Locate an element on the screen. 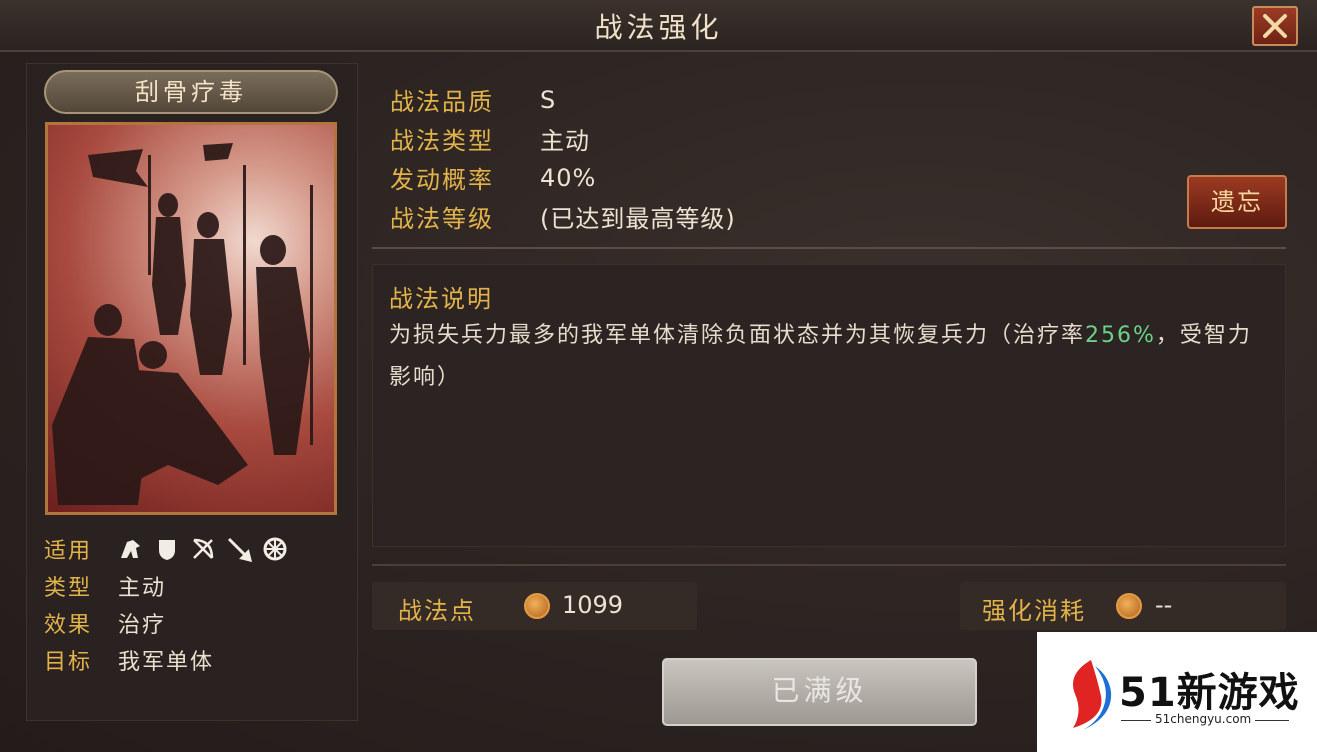 This screenshot has width=1317, height=752. attr-target-label: 目标 is located at coordinates (68, 662).